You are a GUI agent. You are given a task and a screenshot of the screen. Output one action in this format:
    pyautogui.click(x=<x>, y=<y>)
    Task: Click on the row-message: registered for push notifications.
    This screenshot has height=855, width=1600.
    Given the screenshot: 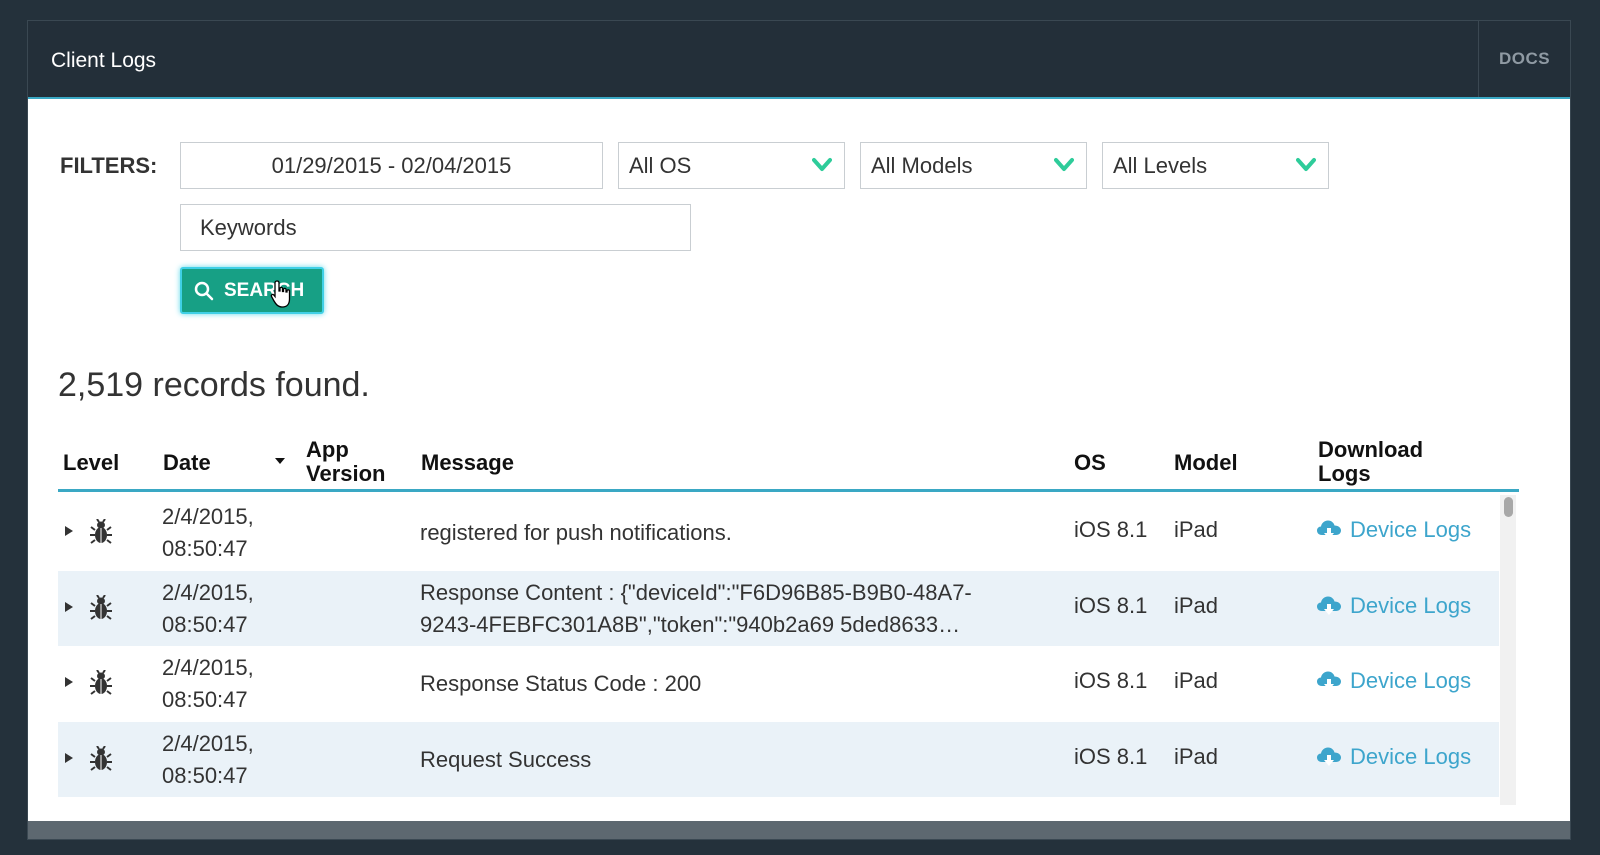 What is the action you would take?
    pyautogui.click(x=576, y=532)
    